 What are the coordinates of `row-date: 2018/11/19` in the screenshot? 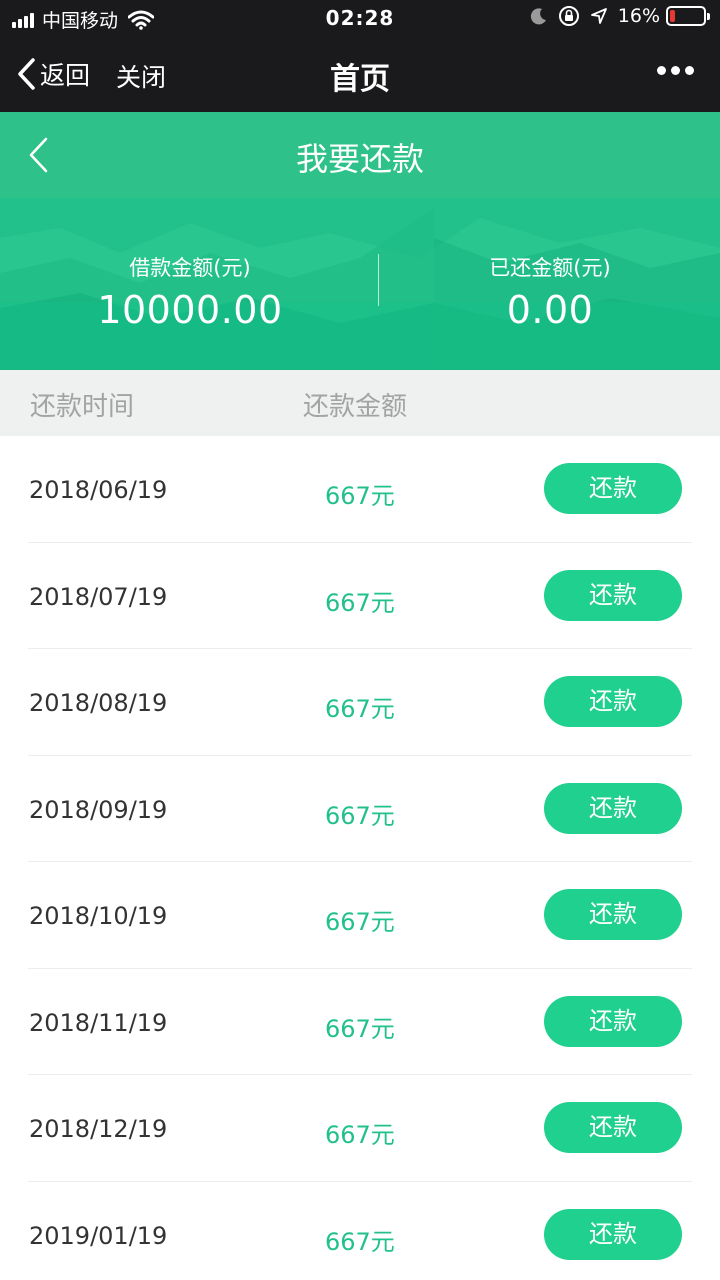 It's located at (98, 1022).